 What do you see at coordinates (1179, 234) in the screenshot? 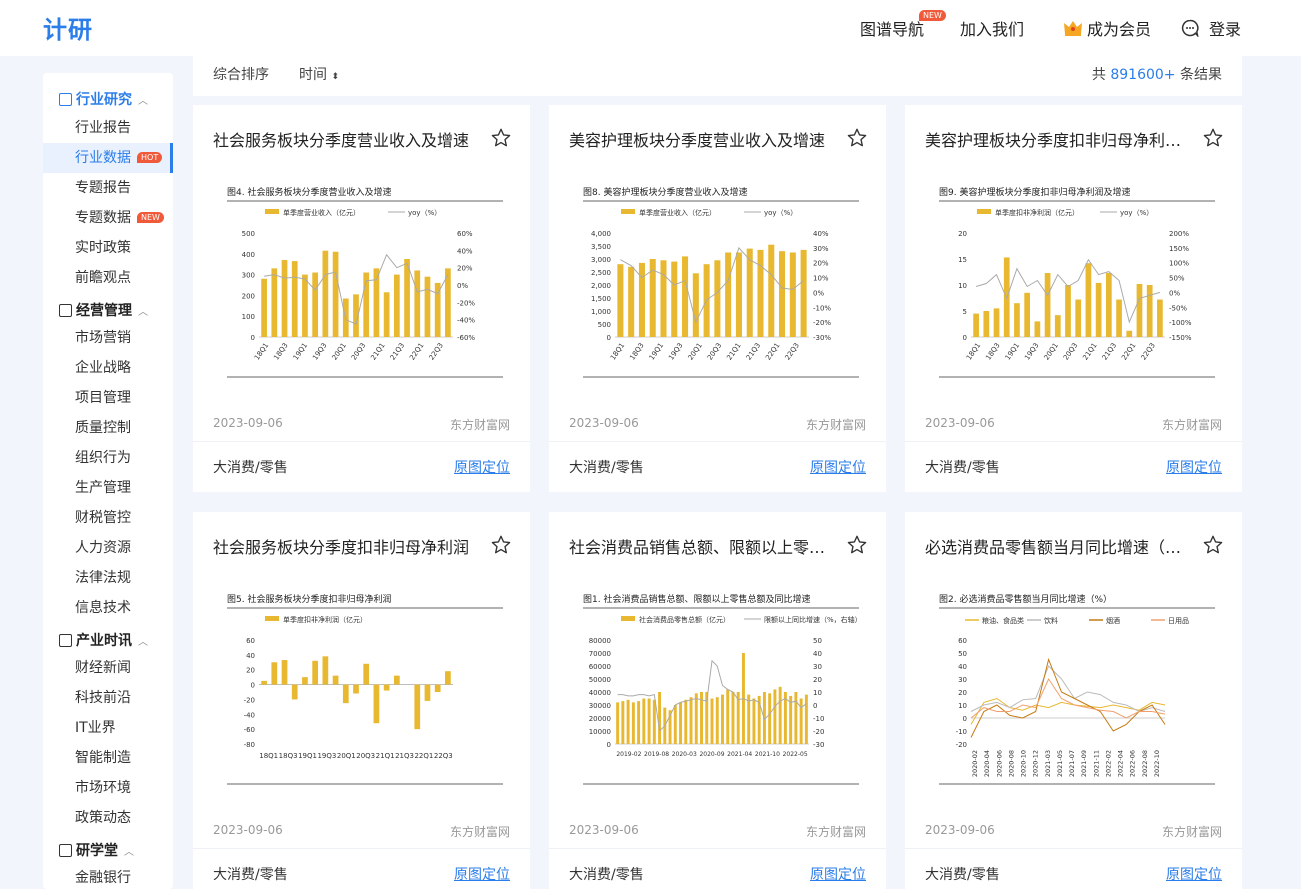
I see `y2-tick-label: 200%` at bounding box center [1179, 234].